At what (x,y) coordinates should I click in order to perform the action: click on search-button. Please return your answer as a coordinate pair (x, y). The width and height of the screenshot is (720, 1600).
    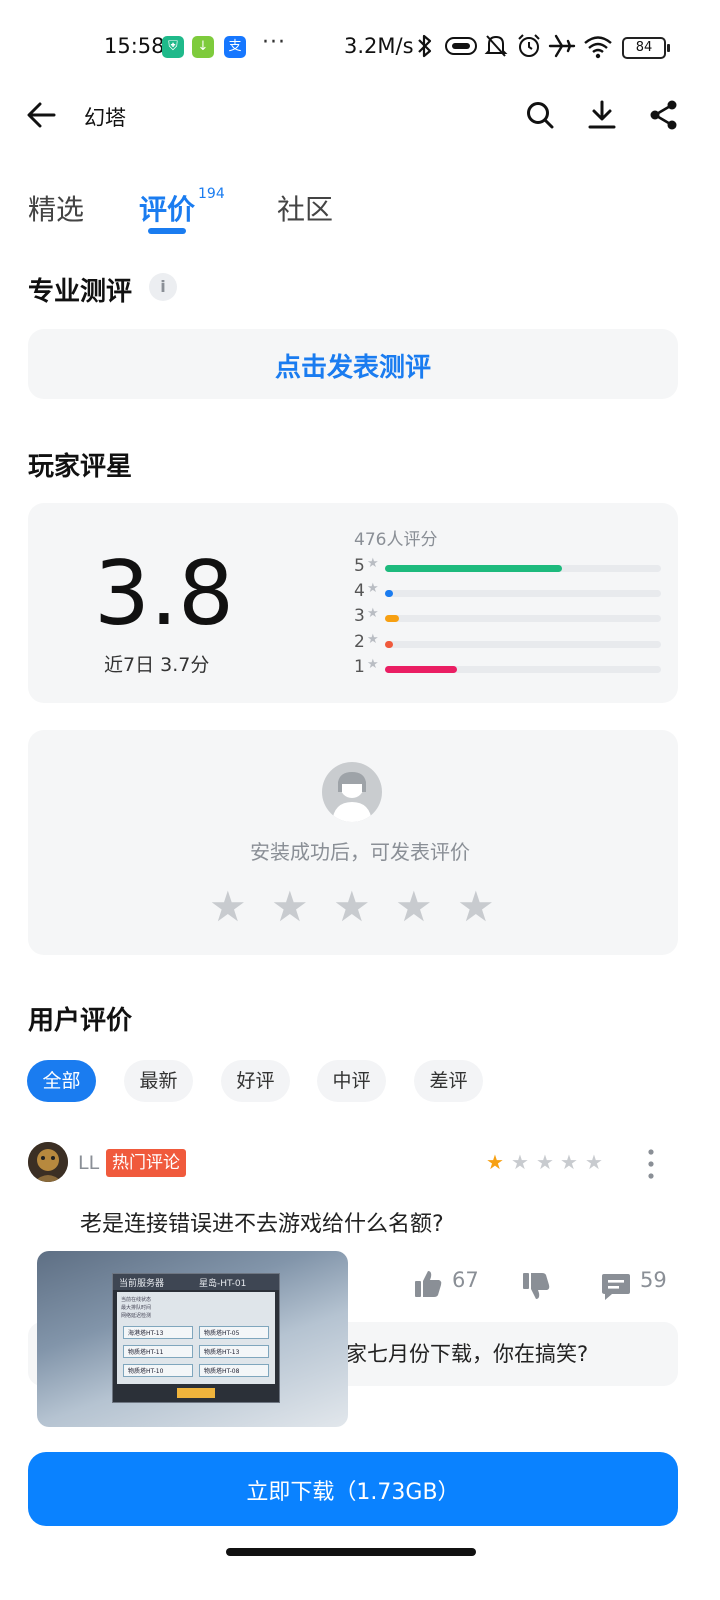
    Looking at the image, I should click on (540, 115).